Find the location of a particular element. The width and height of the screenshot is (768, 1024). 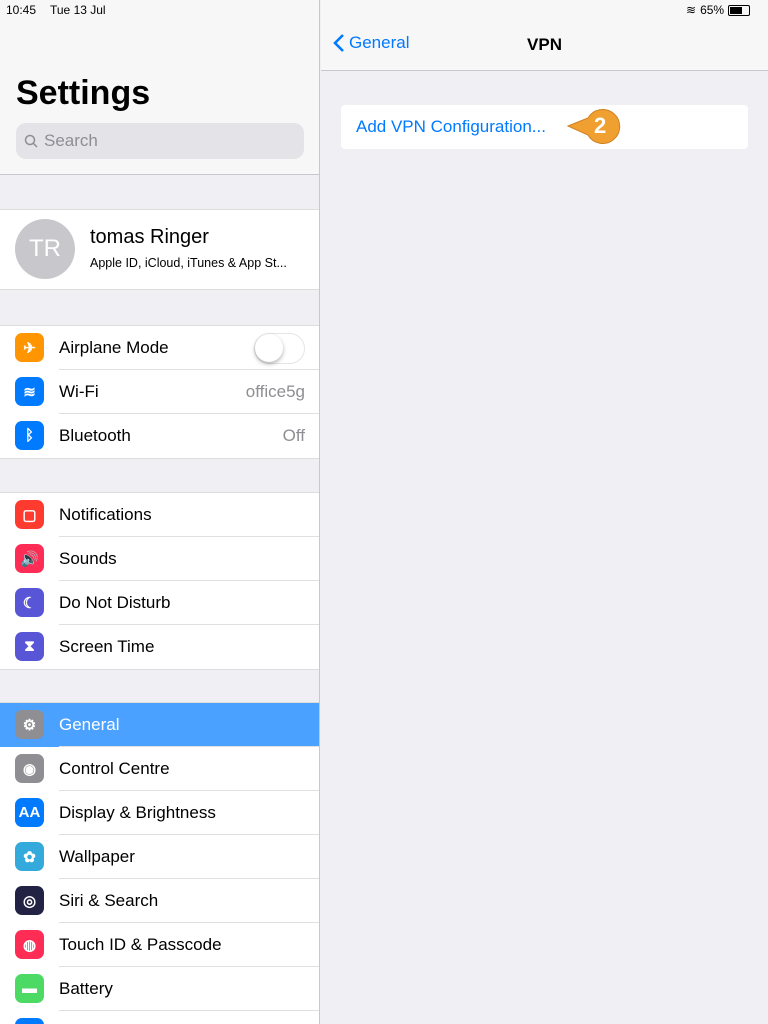

sidebar-item-general: ⚙ General is located at coordinates (159, 725).